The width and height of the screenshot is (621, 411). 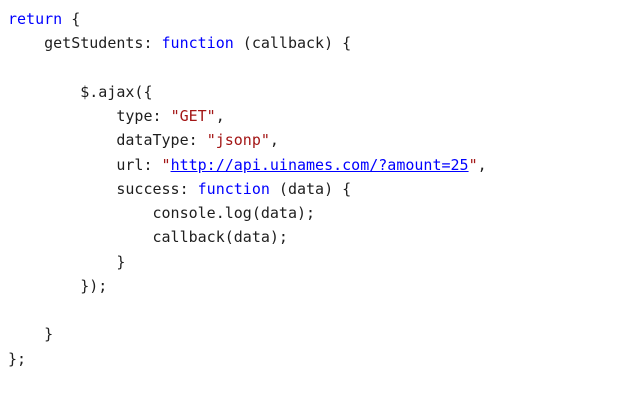 What do you see at coordinates (85, 43) in the screenshot?
I see `code-text: getStudents:` at bounding box center [85, 43].